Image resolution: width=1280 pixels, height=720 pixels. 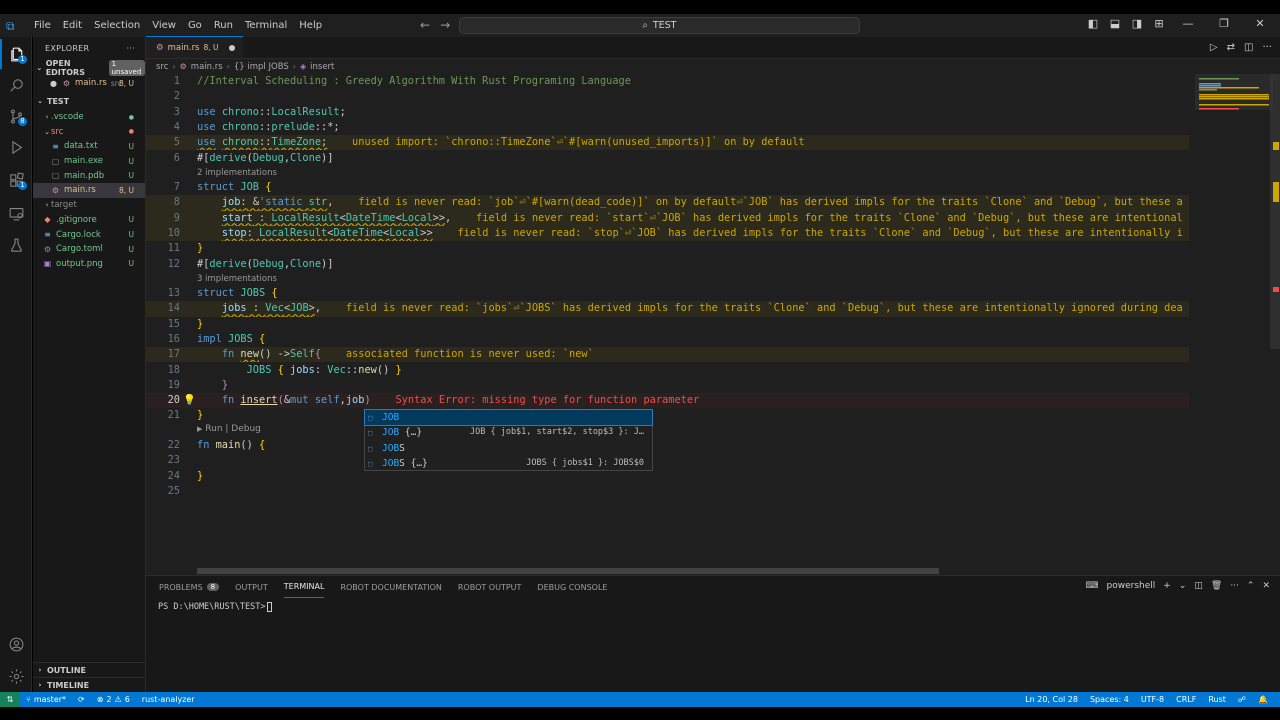 What do you see at coordinates (310, 25) in the screenshot?
I see `menu-help: Help` at bounding box center [310, 25].